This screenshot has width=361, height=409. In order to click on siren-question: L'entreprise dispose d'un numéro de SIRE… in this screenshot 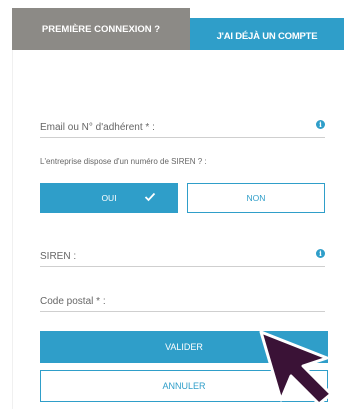, I will do `click(123, 161)`.